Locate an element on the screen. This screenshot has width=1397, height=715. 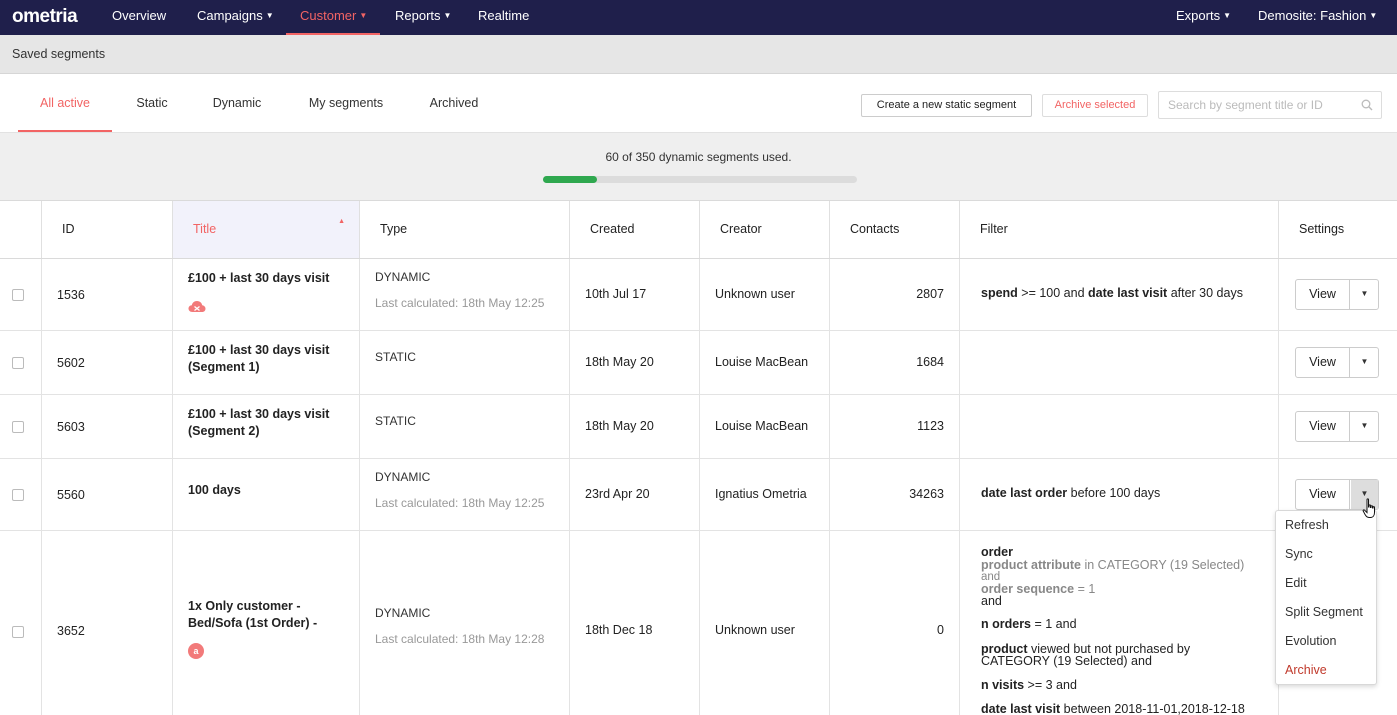
tab-static: Static is located at coordinates (152, 103).